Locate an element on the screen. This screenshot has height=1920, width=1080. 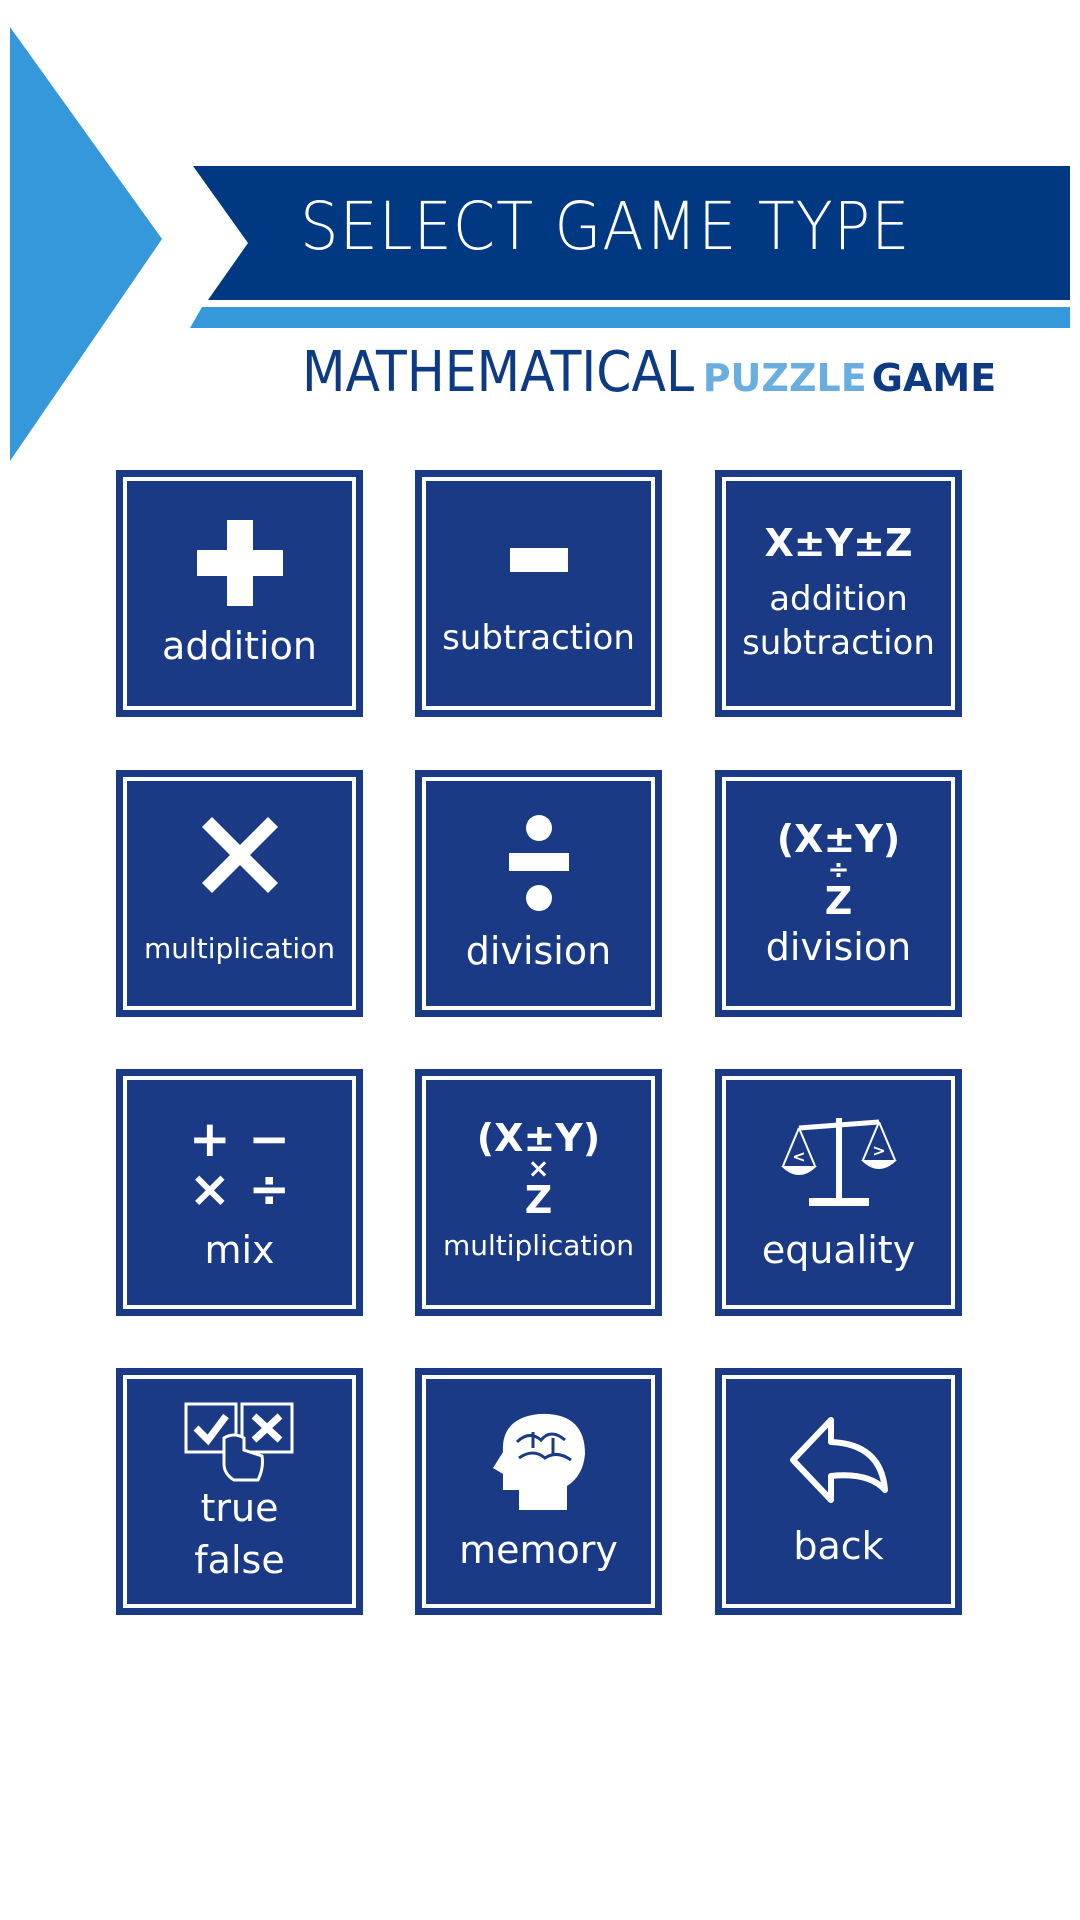
mixed-operators-icon: + − × ÷ is located at coordinates (239, 1164).